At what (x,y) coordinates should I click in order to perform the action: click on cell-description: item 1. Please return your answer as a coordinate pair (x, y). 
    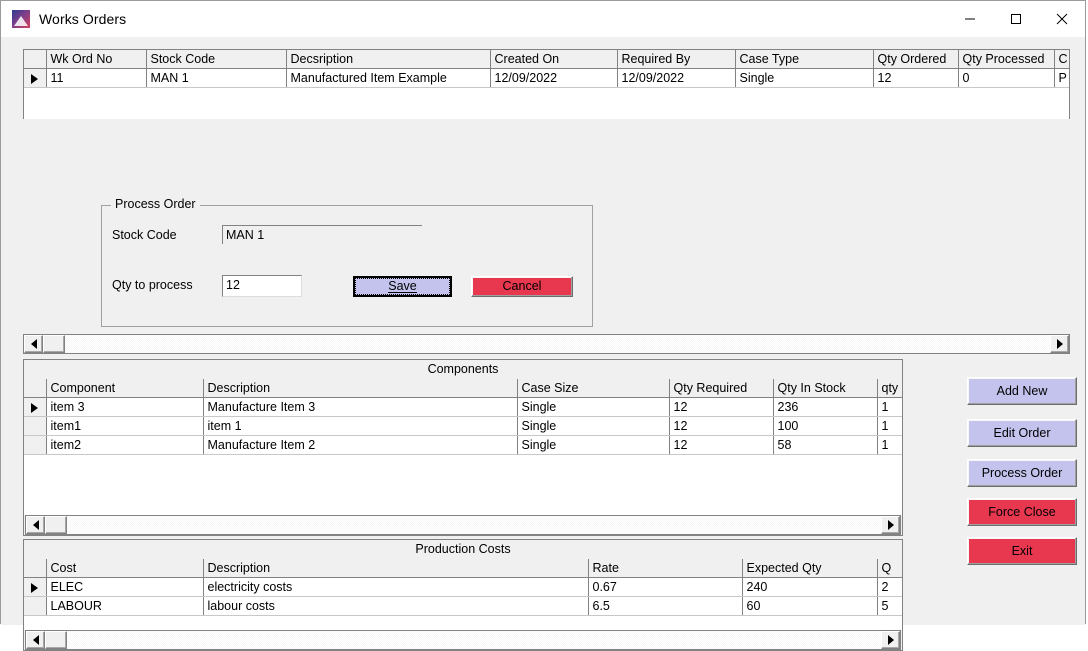
    Looking at the image, I should click on (360, 426).